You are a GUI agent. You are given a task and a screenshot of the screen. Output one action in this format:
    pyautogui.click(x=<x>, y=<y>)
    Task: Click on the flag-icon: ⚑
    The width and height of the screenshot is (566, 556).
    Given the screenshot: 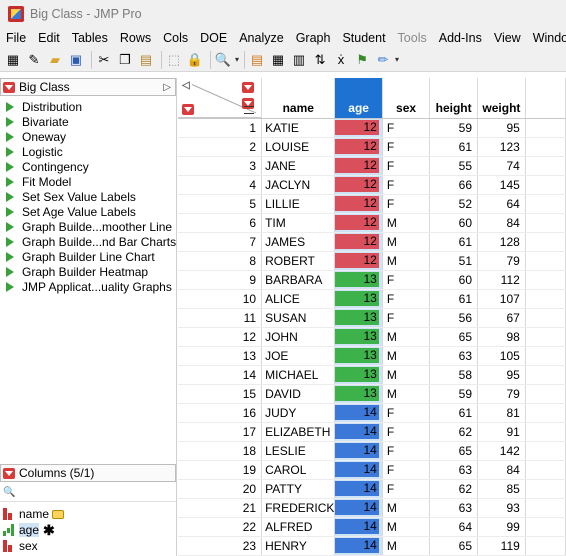 What is the action you would take?
    pyautogui.click(x=362, y=60)
    